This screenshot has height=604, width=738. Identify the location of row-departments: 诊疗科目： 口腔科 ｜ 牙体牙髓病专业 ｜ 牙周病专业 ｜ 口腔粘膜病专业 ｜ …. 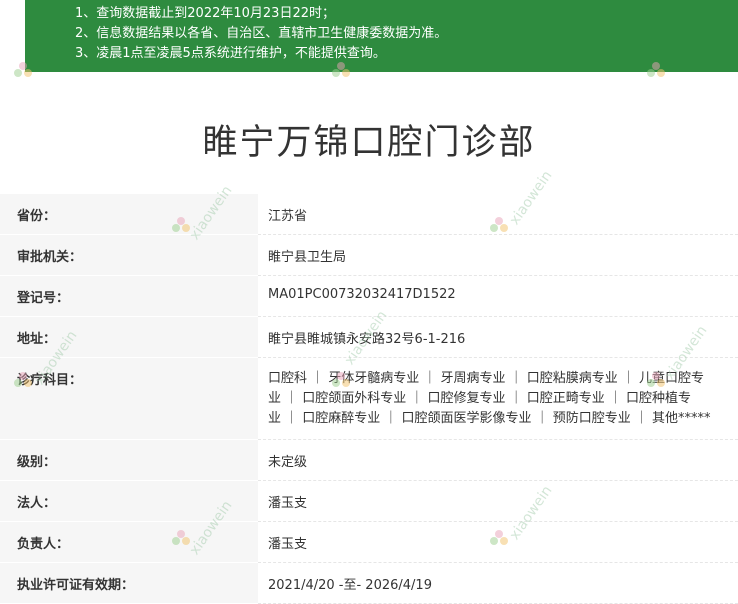
(369, 399).